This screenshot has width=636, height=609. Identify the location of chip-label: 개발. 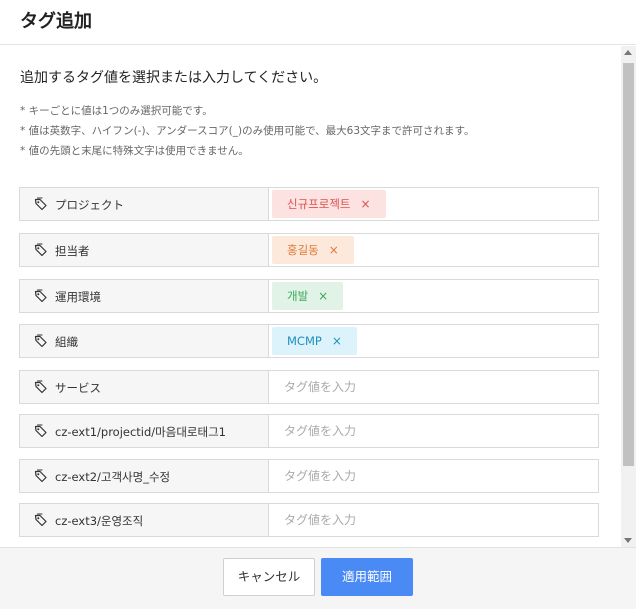
(298, 296).